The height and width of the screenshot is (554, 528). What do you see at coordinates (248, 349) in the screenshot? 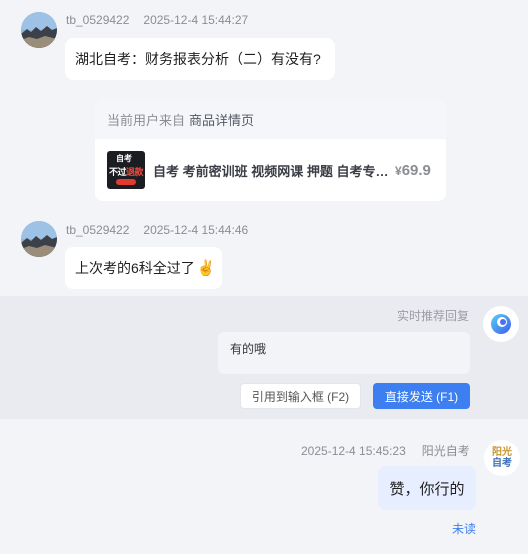
I see `recommended-reply-text: 有的哦` at bounding box center [248, 349].